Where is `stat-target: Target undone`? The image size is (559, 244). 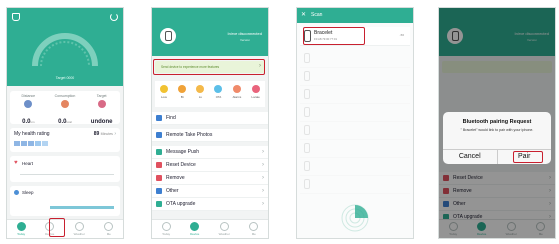 stat-target: Target undone is located at coordinates (101, 109).